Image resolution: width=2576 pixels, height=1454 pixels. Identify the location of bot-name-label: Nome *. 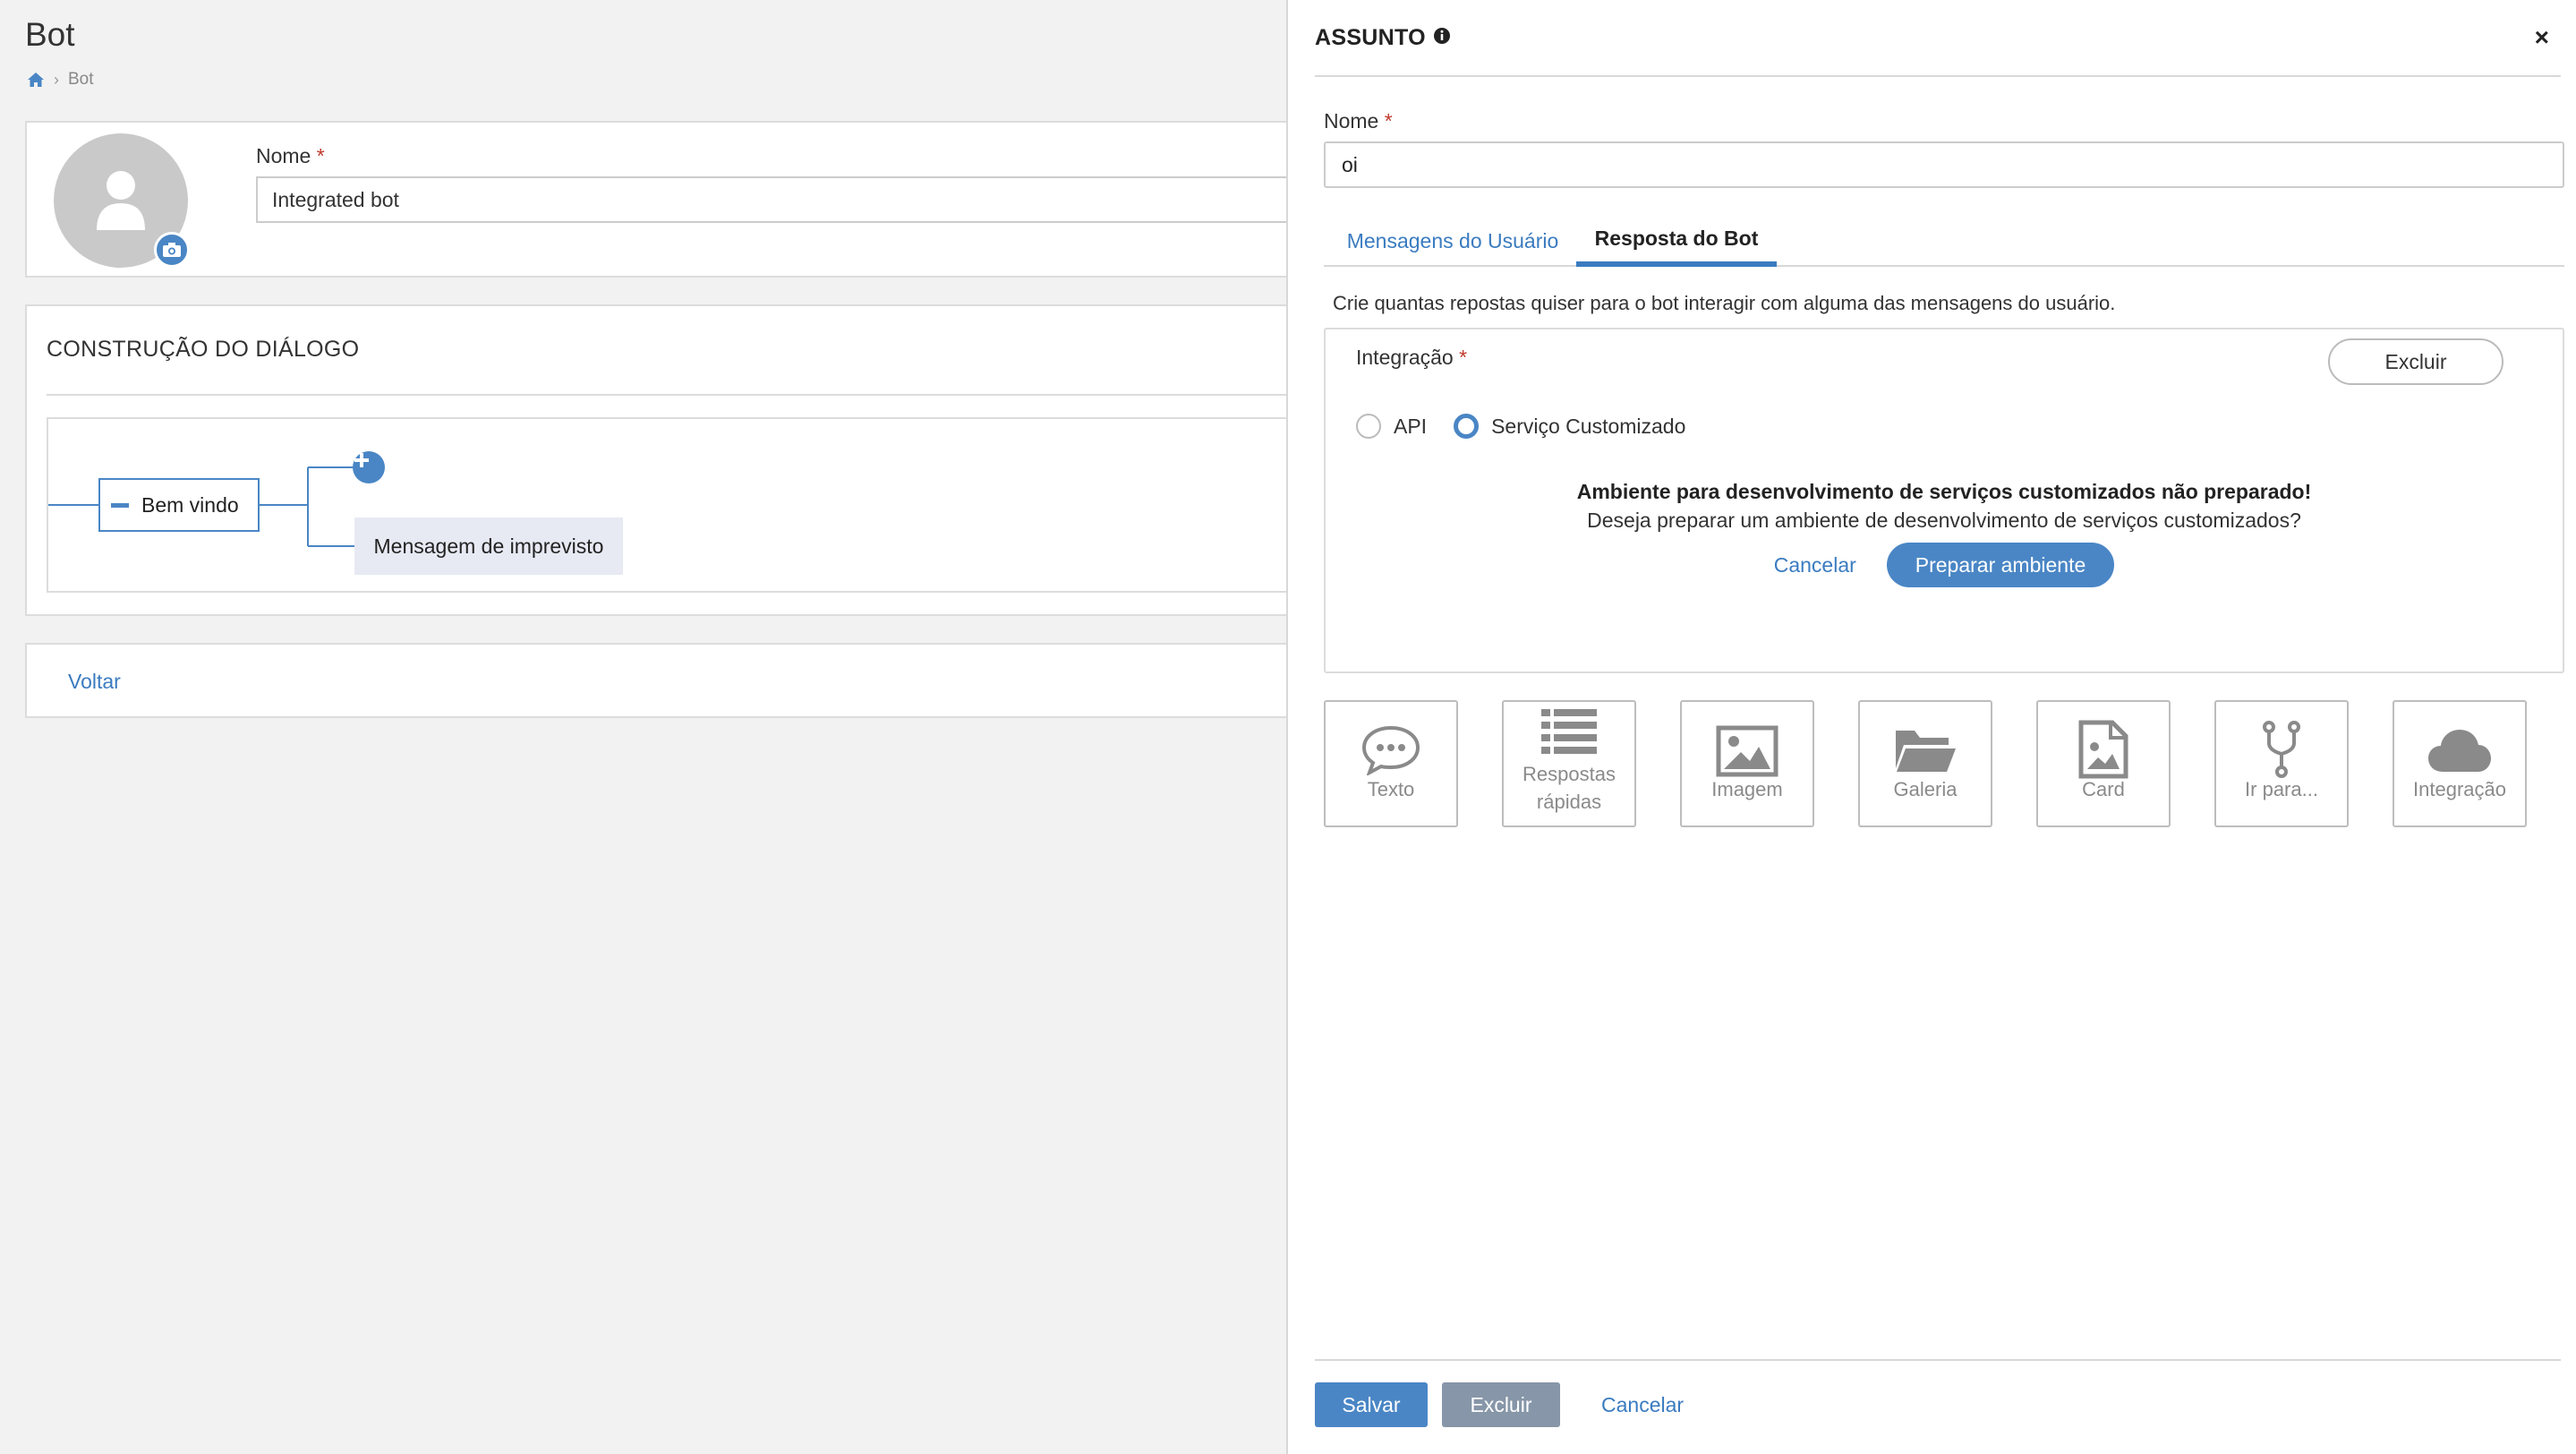
(290, 155).